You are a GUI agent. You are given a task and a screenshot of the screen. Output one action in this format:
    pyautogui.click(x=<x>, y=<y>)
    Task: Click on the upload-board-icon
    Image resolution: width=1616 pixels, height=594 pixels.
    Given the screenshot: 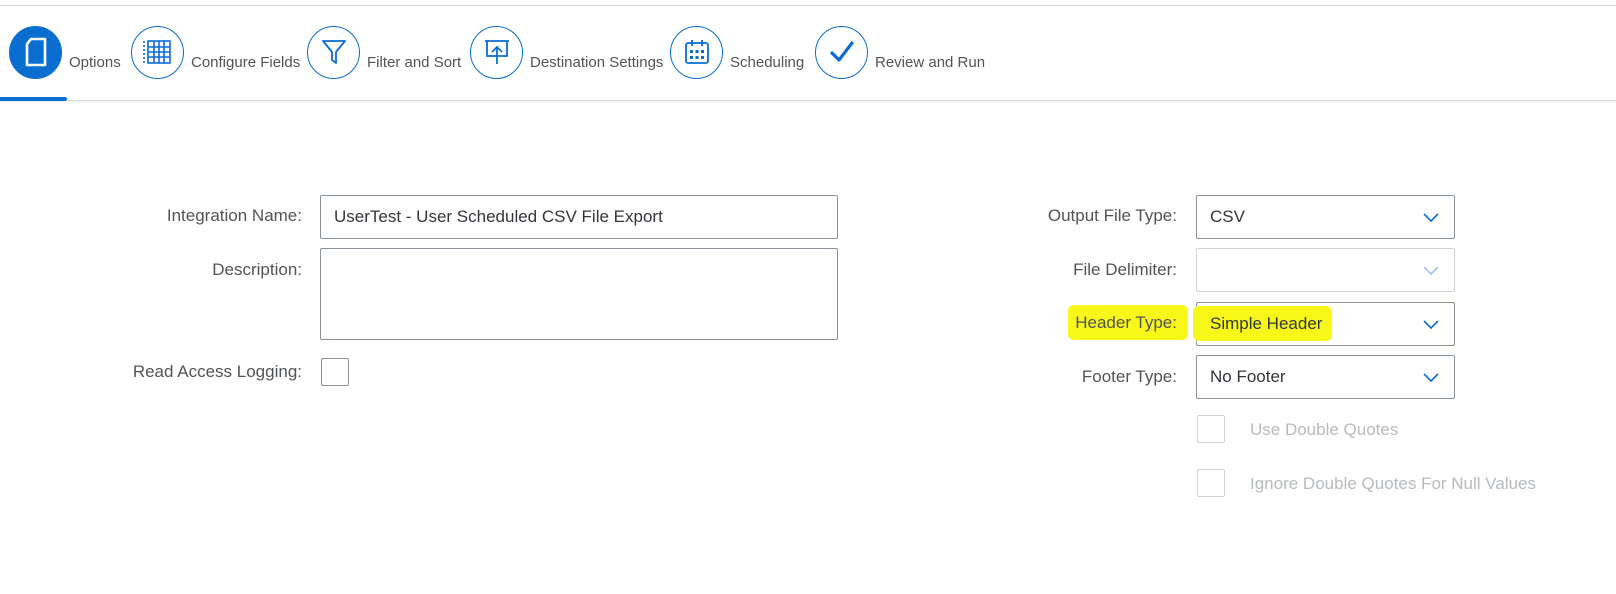 What is the action you would take?
    pyautogui.click(x=496, y=52)
    